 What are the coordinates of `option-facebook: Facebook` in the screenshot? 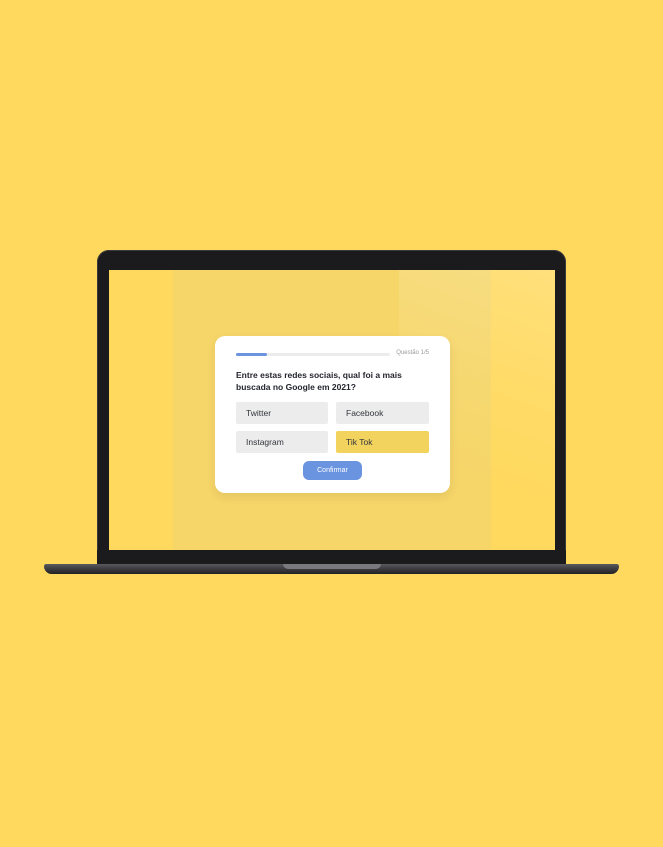 It's located at (382, 413).